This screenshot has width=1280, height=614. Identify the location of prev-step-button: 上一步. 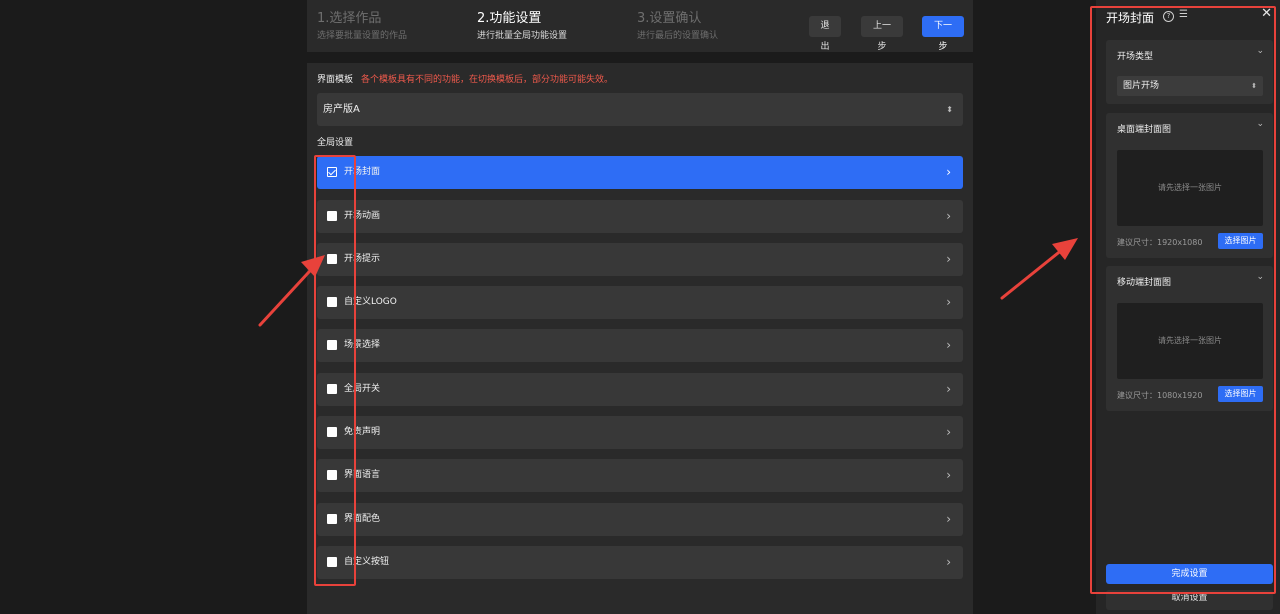
(882, 34).